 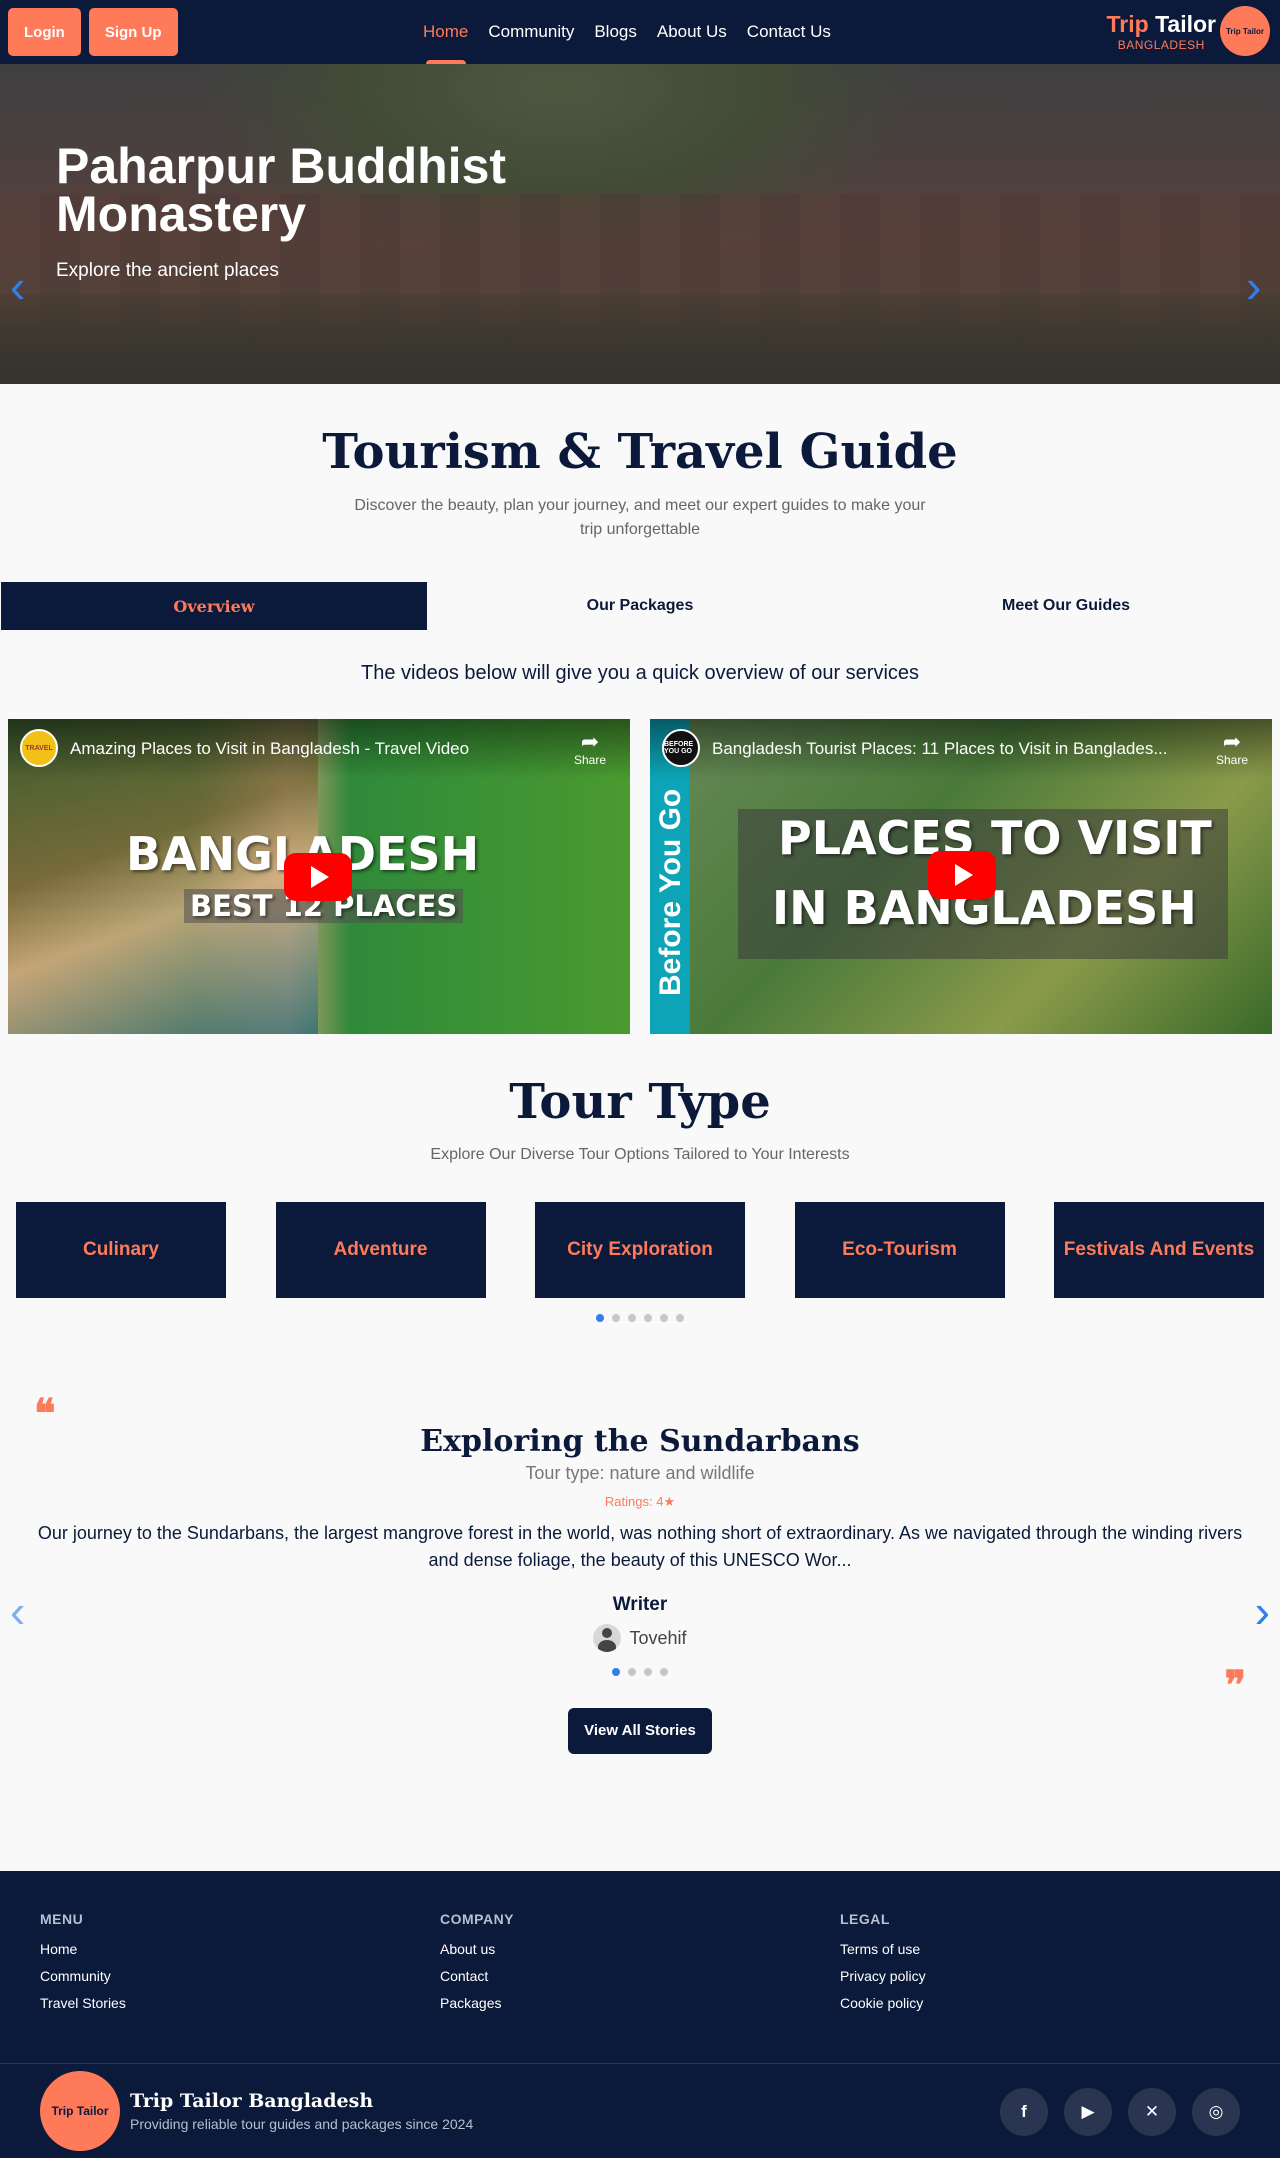 What do you see at coordinates (640, 1949) in the screenshot?
I see `footer-link-about: About us` at bounding box center [640, 1949].